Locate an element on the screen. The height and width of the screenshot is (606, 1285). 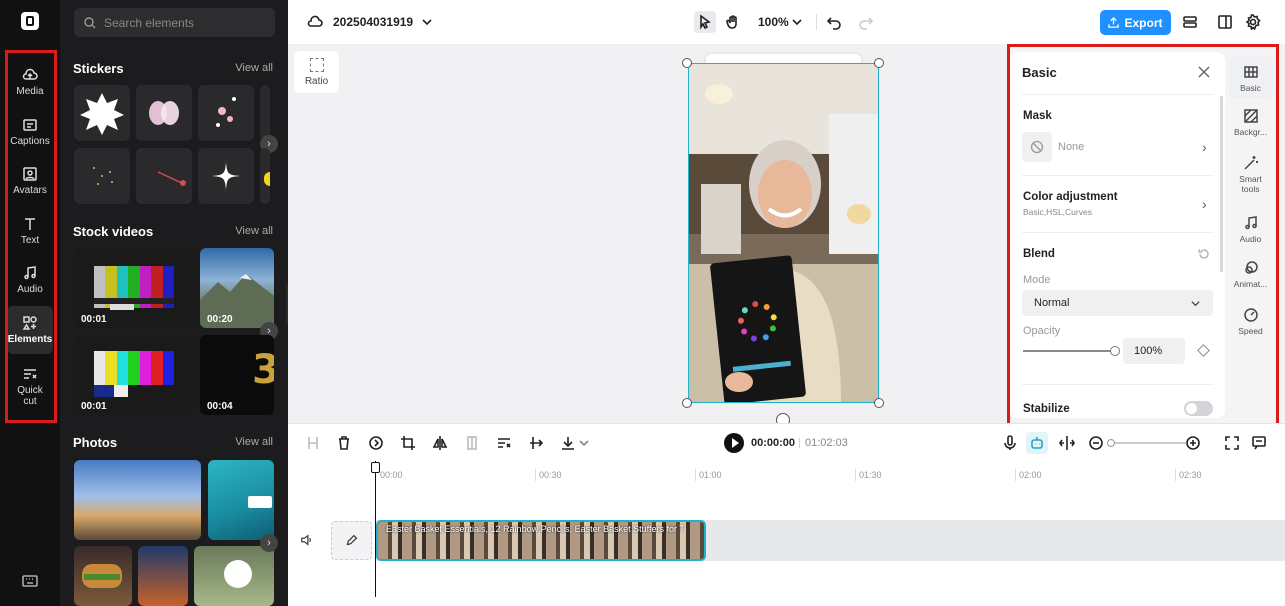
microphone-icon is located at coordinates (1010, 443).